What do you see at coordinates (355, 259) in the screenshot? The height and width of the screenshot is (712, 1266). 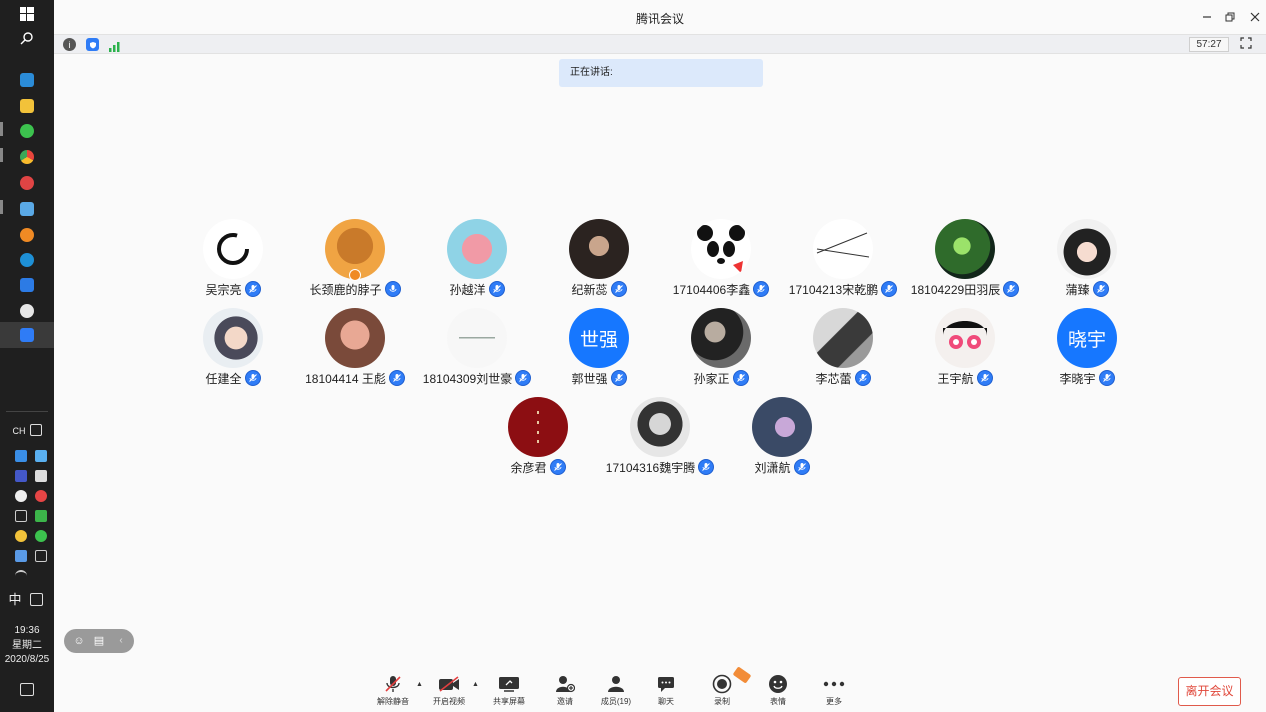 I see `participant-tile: 长颈鹿的脖子` at bounding box center [355, 259].